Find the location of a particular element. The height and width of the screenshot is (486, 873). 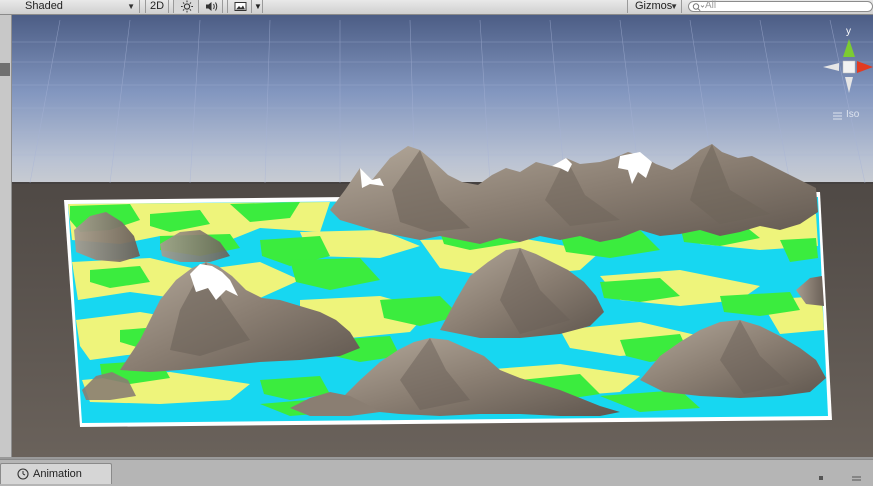

scene-orientation-gizmo: y Iso is located at coordinates (847, 80).